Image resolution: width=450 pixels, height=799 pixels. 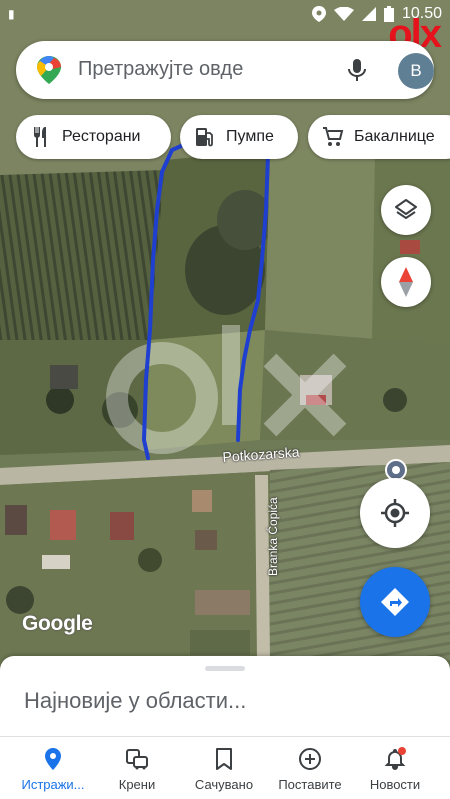 I want to click on chip-restaurants: Ресторани, so click(x=93, y=137).